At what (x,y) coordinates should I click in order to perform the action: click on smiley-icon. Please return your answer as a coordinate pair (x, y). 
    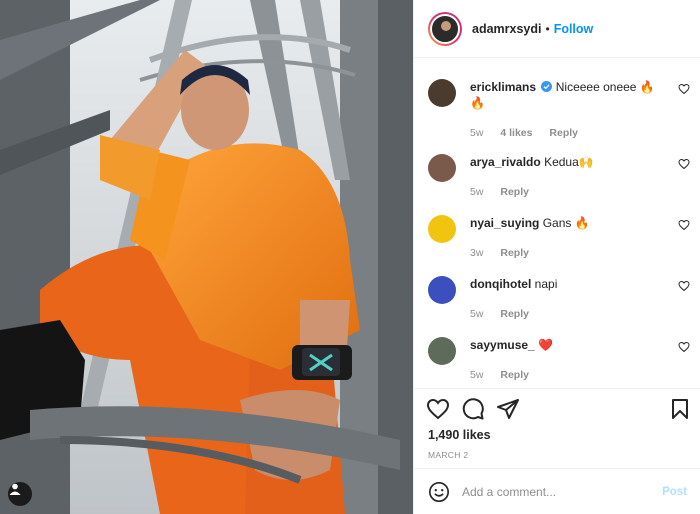
    Looking at the image, I should click on (439, 492).